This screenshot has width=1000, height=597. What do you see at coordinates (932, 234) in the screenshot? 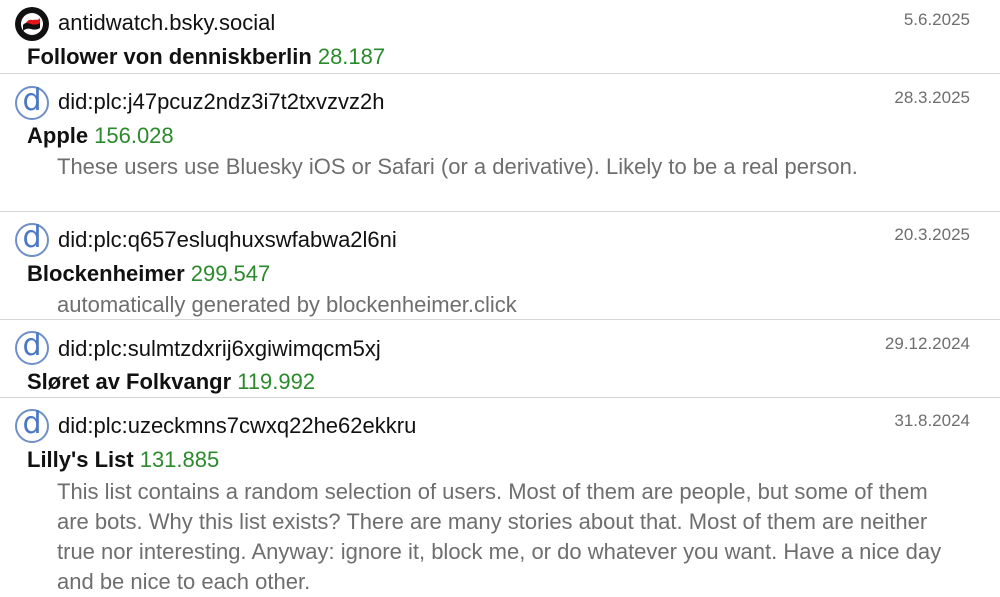
I see `list-date: 20.3.2025` at bounding box center [932, 234].